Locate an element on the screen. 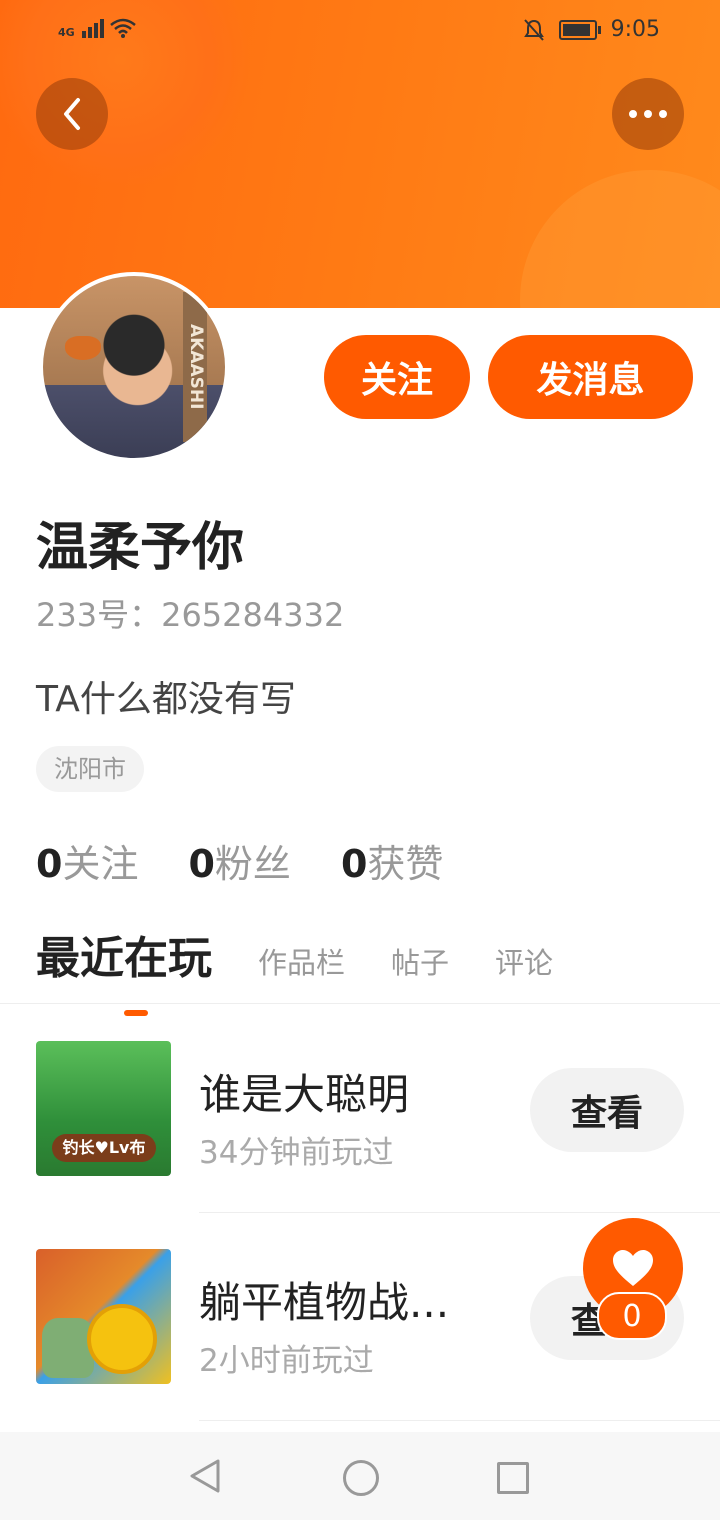 Image resolution: width=720 pixels, height=1520 pixels. game-title: 谁是大聪明 is located at coordinates (304, 1094).